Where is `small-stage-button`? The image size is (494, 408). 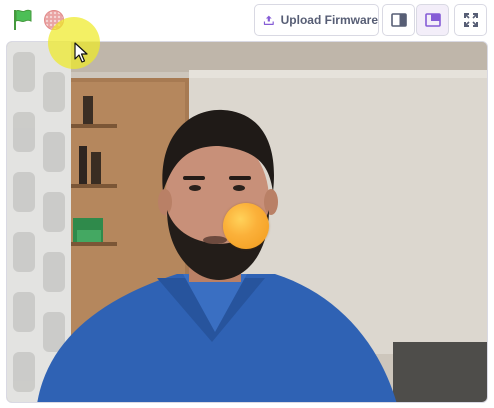 small-stage-button is located at coordinates (398, 20).